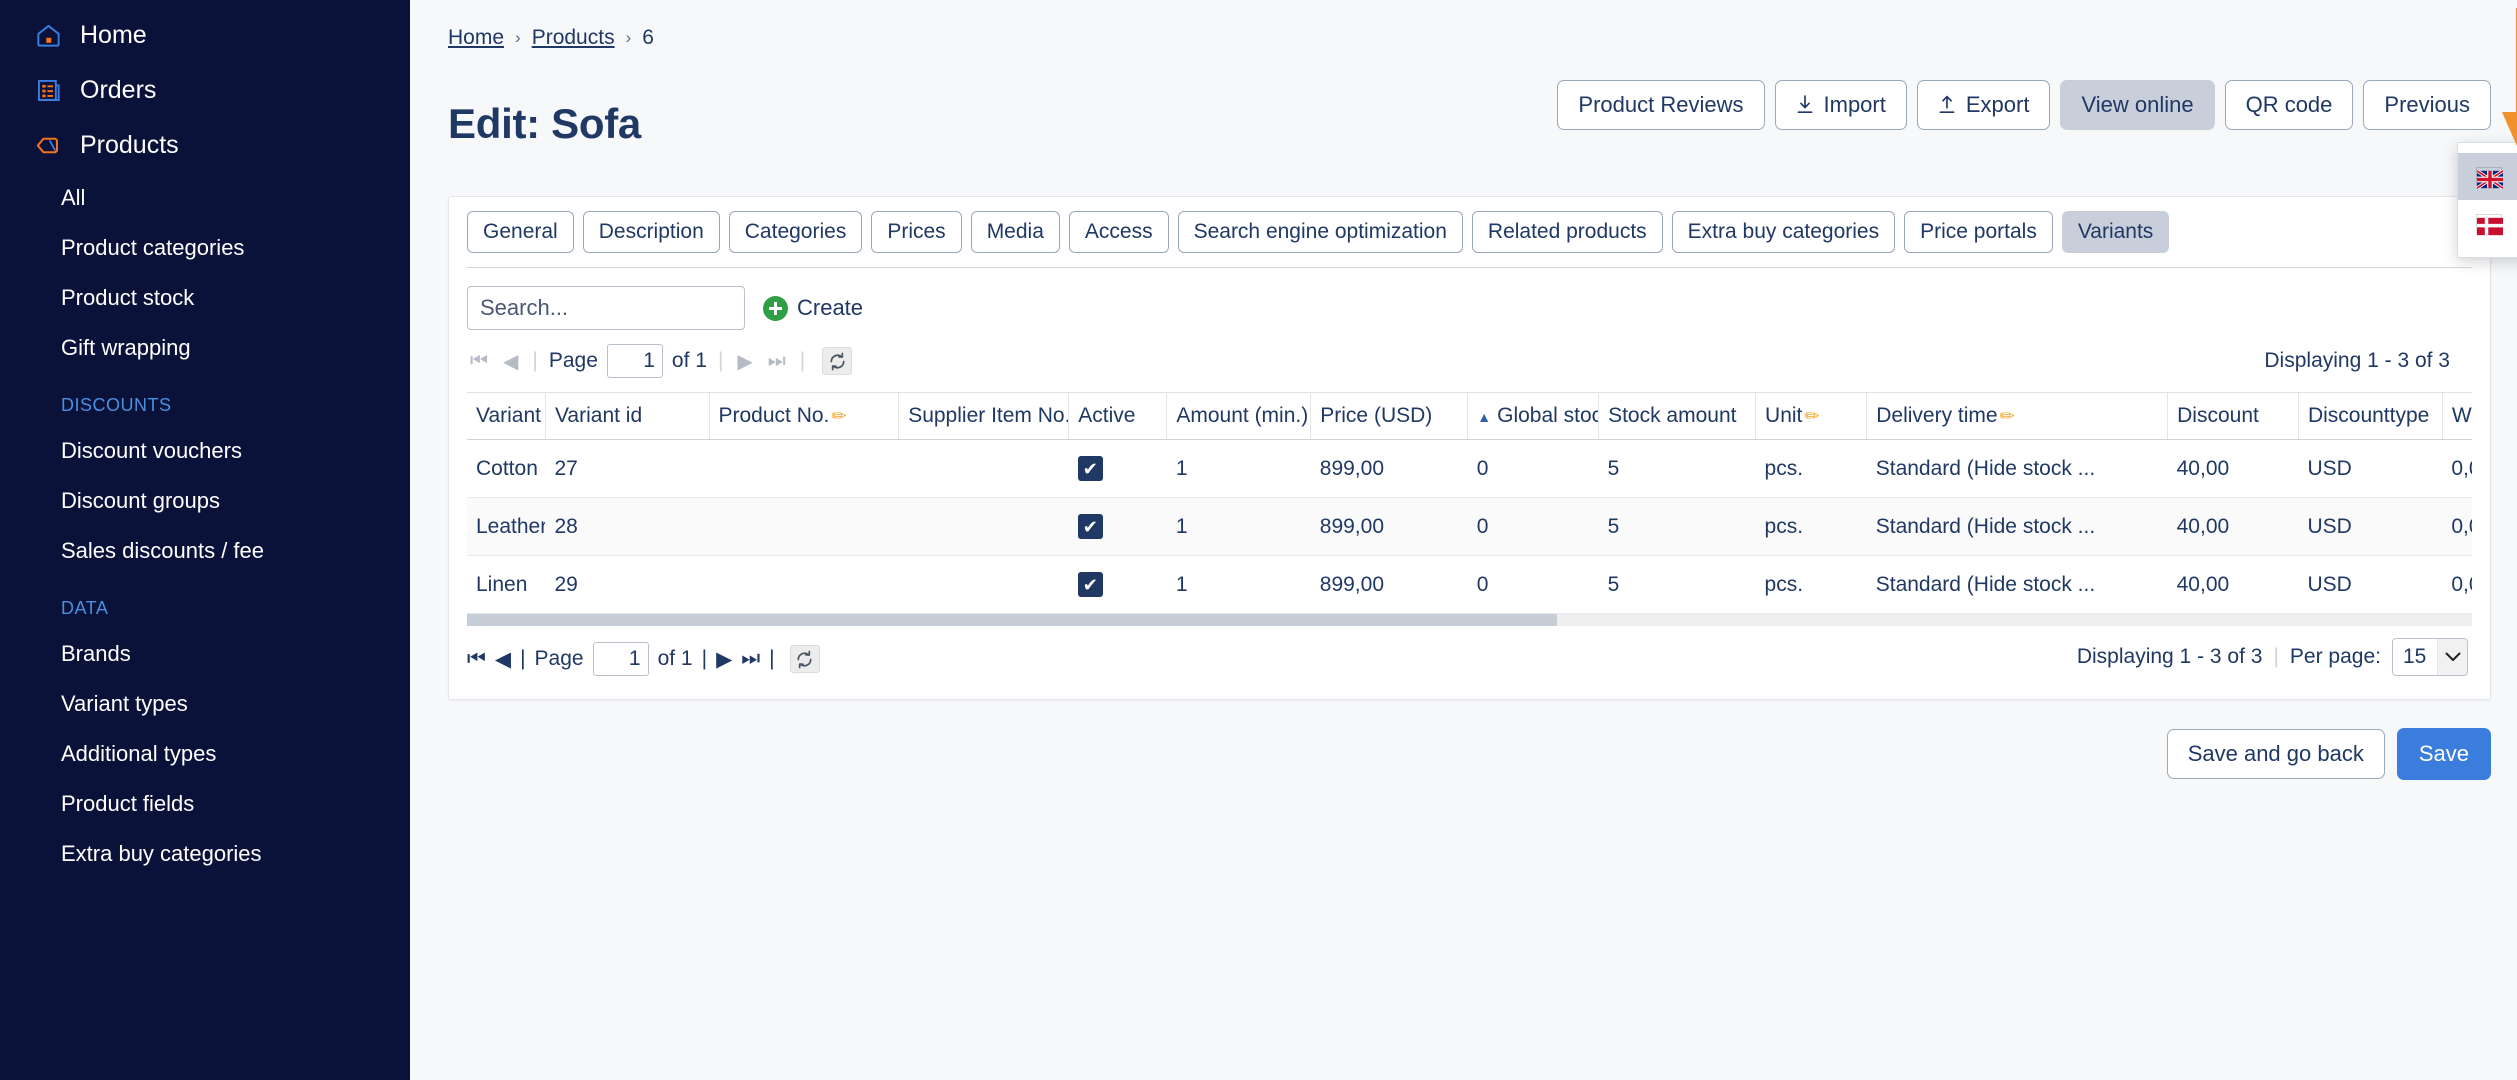 Image resolution: width=2517 pixels, height=1080 pixels. Describe the element at coordinates (205, 551) in the screenshot. I see `sidebar-item-sales-discounts-fee: Sales discounts / fee` at that location.